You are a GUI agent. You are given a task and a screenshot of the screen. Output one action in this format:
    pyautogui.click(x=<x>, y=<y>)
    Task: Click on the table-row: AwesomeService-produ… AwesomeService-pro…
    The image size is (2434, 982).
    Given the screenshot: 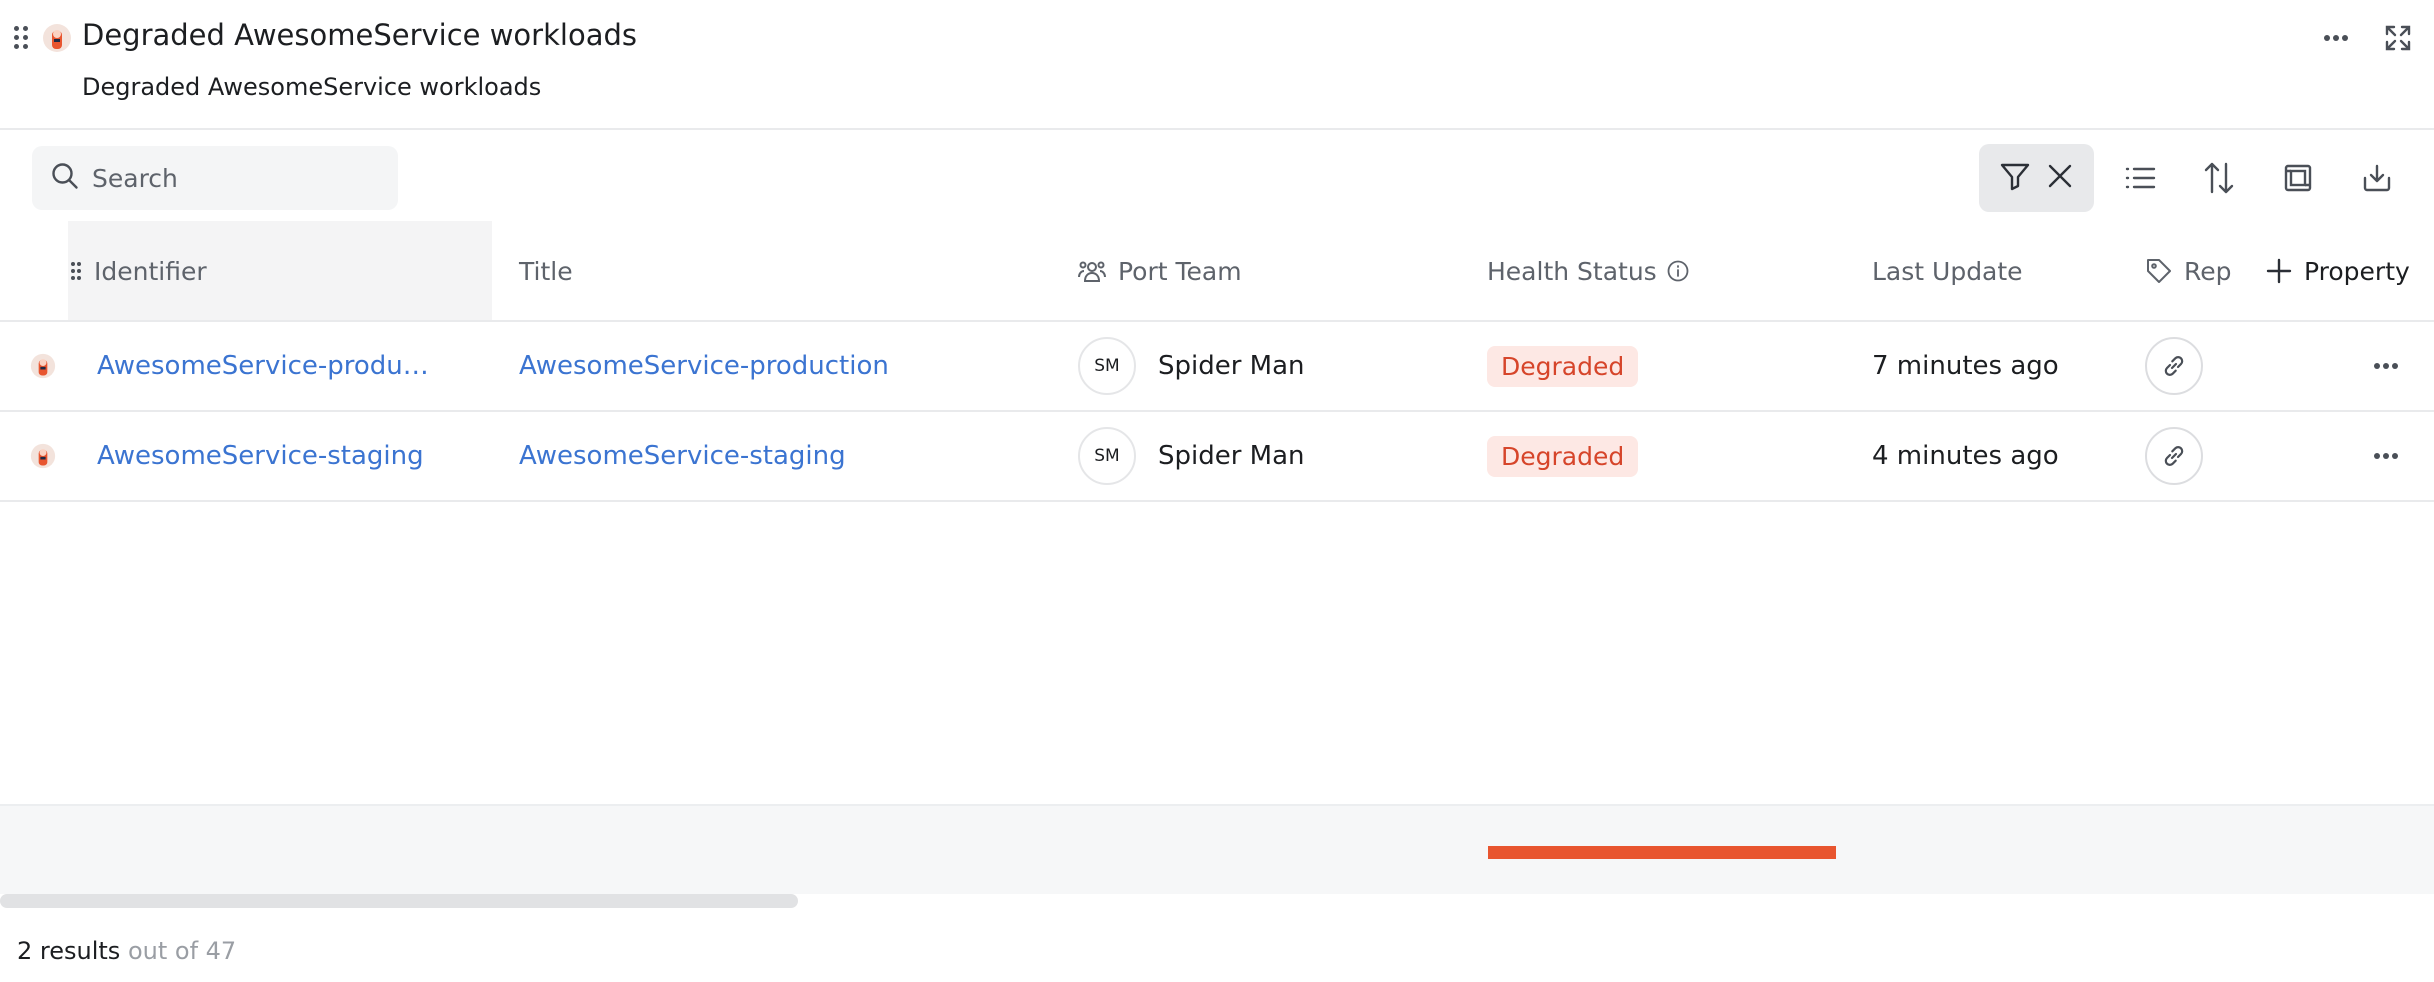 What is the action you would take?
    pyautogui.click(x=1217, y=367)
    